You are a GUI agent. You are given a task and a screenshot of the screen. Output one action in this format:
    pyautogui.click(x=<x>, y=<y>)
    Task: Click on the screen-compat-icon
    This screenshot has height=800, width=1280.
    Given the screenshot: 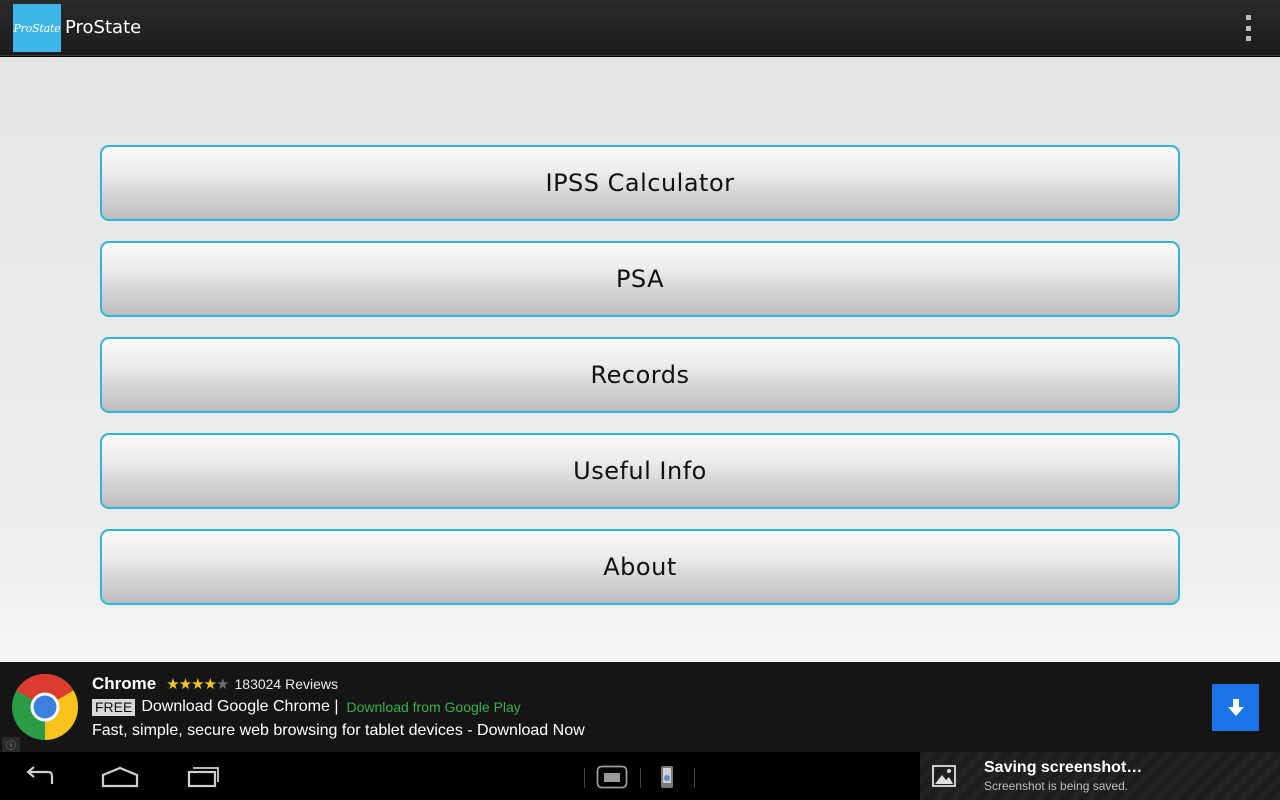 What is the action you would take?
    pyautogui.click(x=612, y=777)
    